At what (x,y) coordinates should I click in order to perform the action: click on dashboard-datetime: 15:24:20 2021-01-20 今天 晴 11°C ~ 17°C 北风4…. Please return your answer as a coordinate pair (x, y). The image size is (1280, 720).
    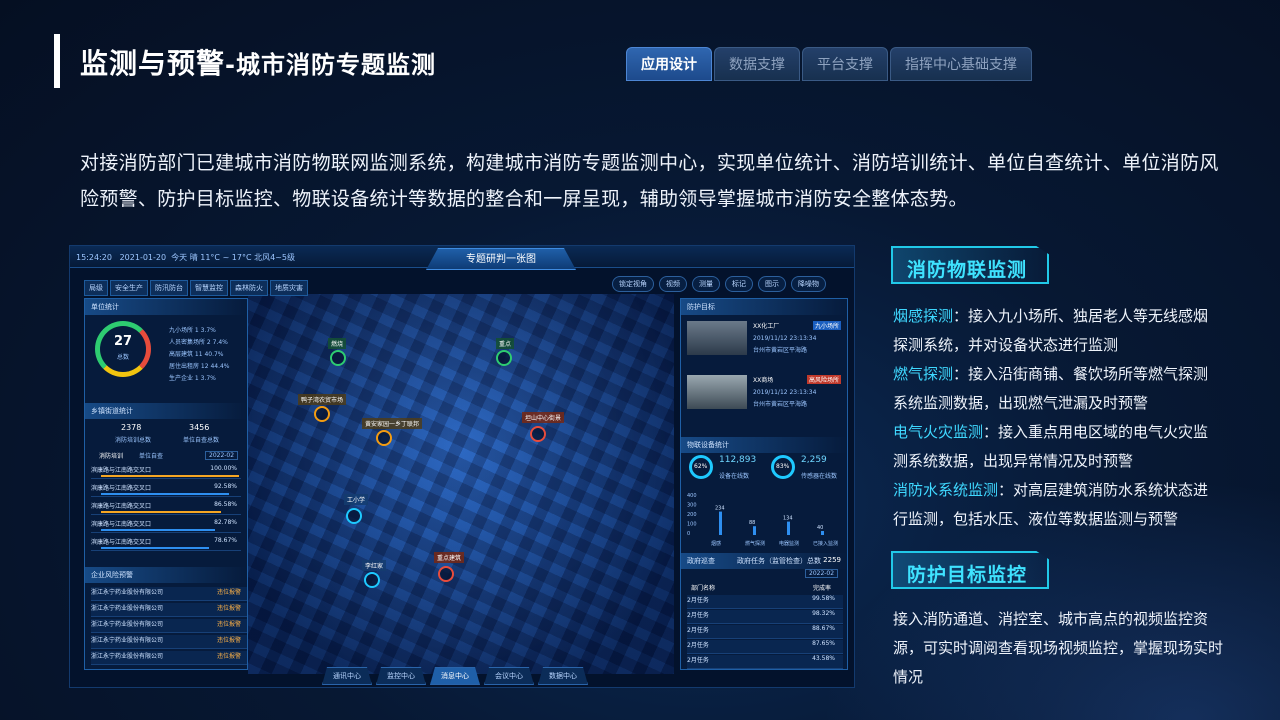
    Looking at the image, I should click on (186, 257).